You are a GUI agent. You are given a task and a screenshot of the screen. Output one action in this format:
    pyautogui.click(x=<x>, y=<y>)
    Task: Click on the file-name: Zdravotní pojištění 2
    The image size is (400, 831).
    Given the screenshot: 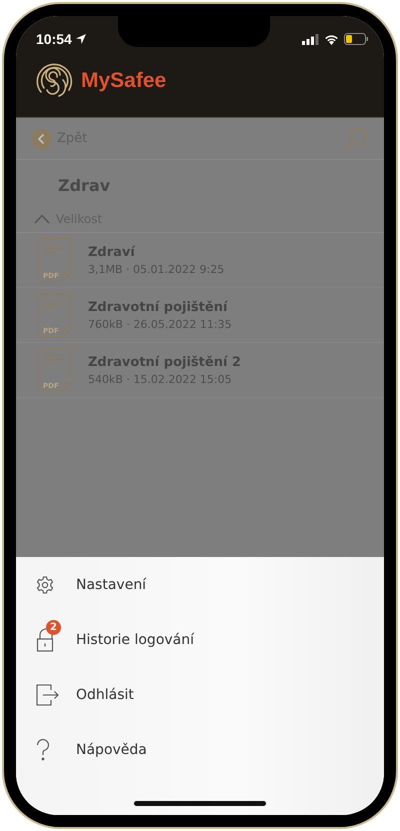 What is the action you would take?
    pyautogui.click(x=164, y=362)
    